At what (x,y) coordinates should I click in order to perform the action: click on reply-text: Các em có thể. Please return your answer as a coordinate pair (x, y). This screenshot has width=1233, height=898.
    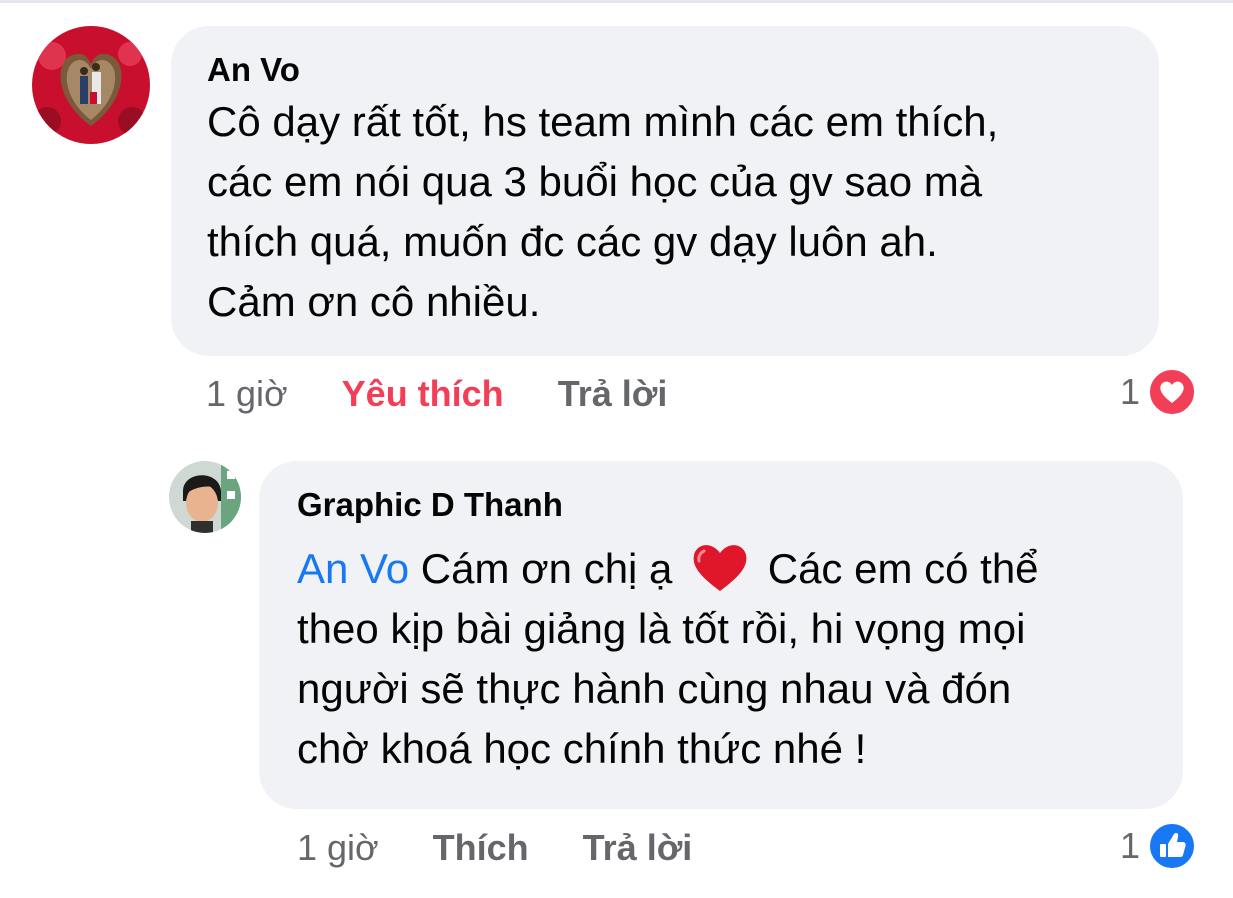
    Looking at the image, I should click on (897, 568).